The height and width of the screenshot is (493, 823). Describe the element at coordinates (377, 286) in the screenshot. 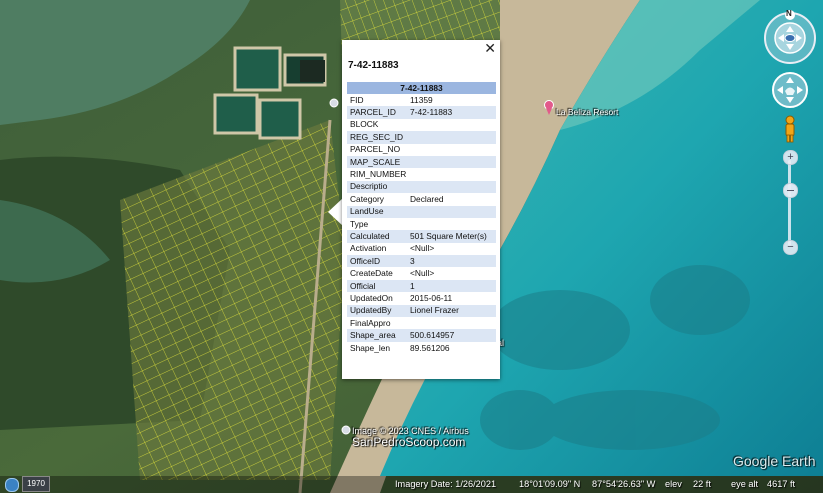

I see `attribute-field: Official` at that location.